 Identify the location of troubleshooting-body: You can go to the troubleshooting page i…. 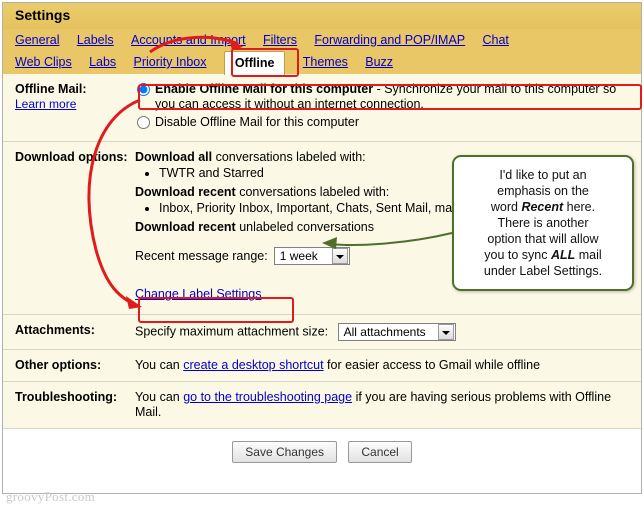
(386, 405).